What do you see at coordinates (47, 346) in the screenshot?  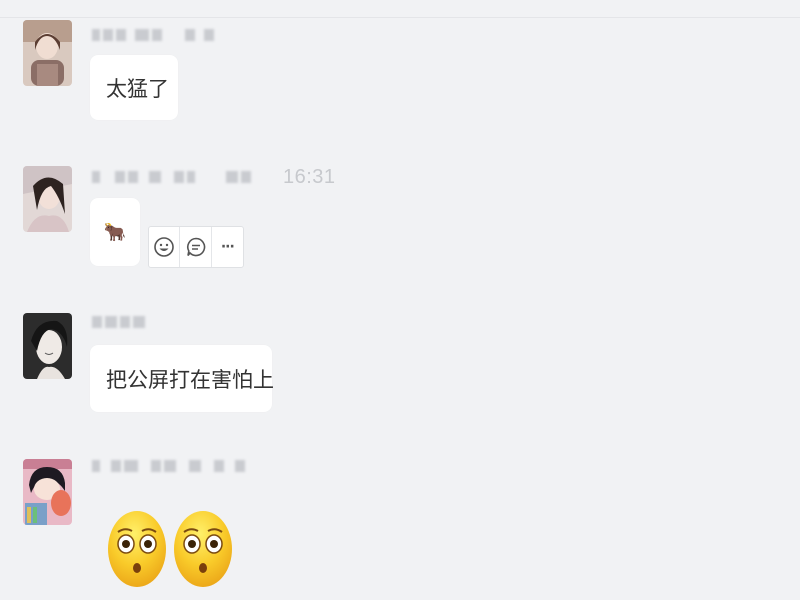 I see `sketch-boy-avatar-icon` at bounding box center [47, 346].